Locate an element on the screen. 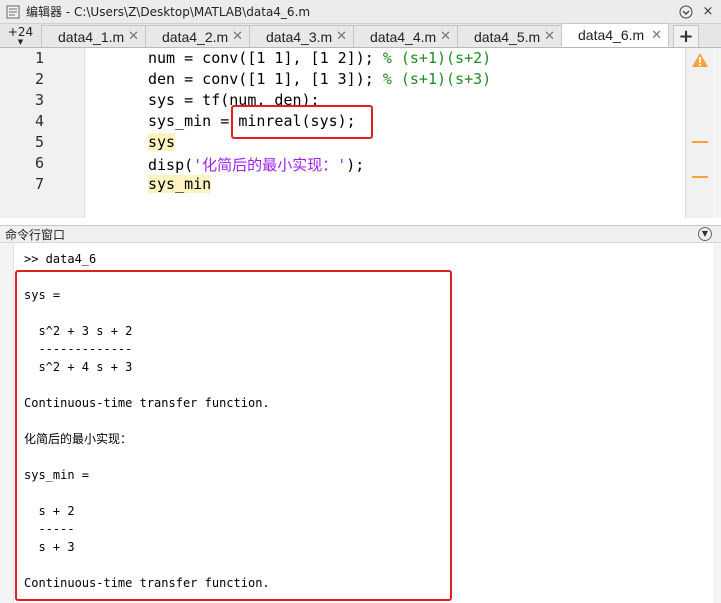 The height and width of the screenshot is (603, 721). tab-data4-4: data4_4.m ✕ is located at coordinates (405, 36).